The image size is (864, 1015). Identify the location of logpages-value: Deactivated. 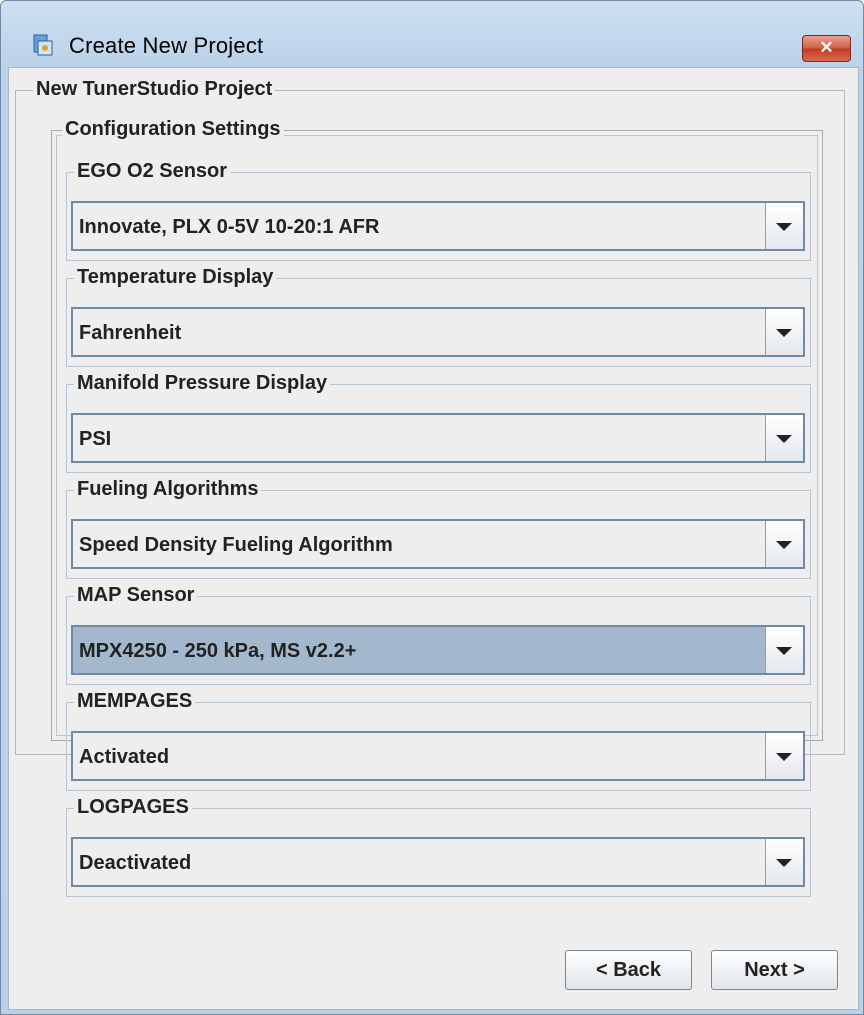
(135, 863).